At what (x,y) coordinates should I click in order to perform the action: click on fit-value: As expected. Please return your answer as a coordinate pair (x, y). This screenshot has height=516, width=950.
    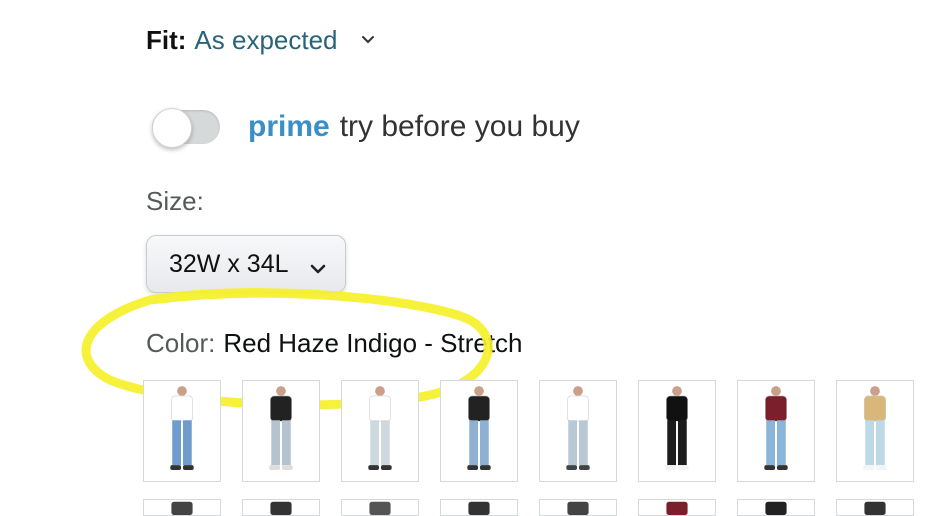
    Looking at the image, I should click on (265, 40).